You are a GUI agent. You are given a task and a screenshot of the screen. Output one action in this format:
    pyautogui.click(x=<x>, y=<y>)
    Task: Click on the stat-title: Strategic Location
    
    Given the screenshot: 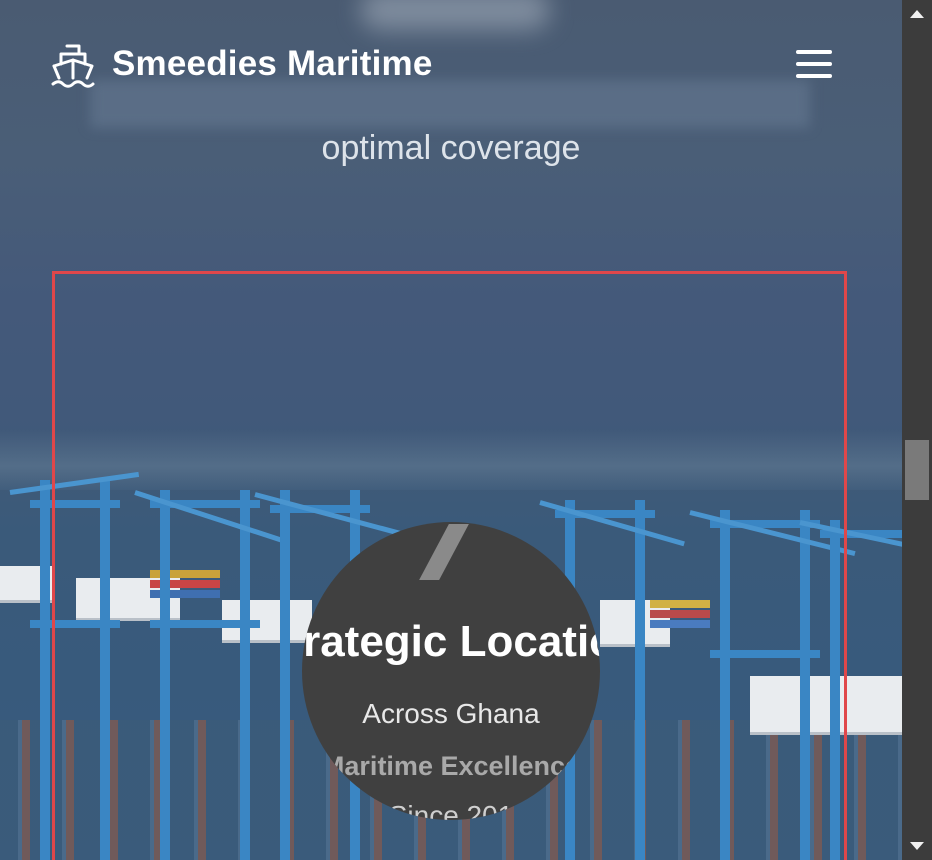 What is the action you would take?
    pyautogui.click(x=451, y=641)
    